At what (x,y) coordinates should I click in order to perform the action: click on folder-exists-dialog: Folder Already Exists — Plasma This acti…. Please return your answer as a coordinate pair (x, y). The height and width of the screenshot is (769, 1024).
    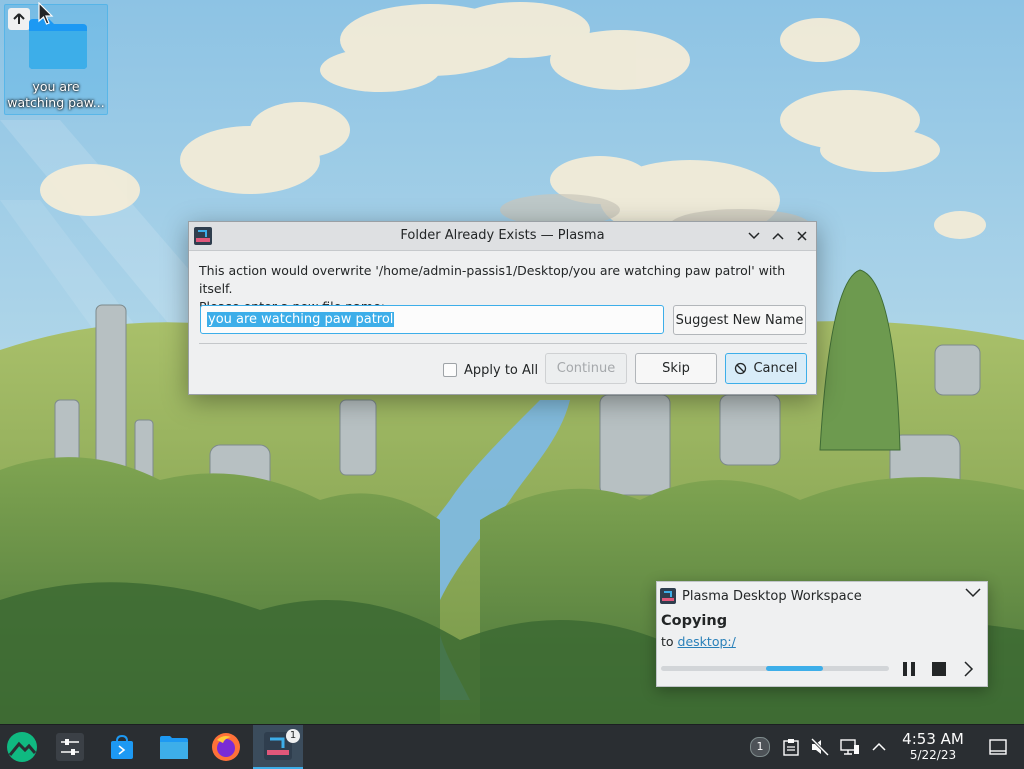
    Looking at the image, I should click on (502, 308).